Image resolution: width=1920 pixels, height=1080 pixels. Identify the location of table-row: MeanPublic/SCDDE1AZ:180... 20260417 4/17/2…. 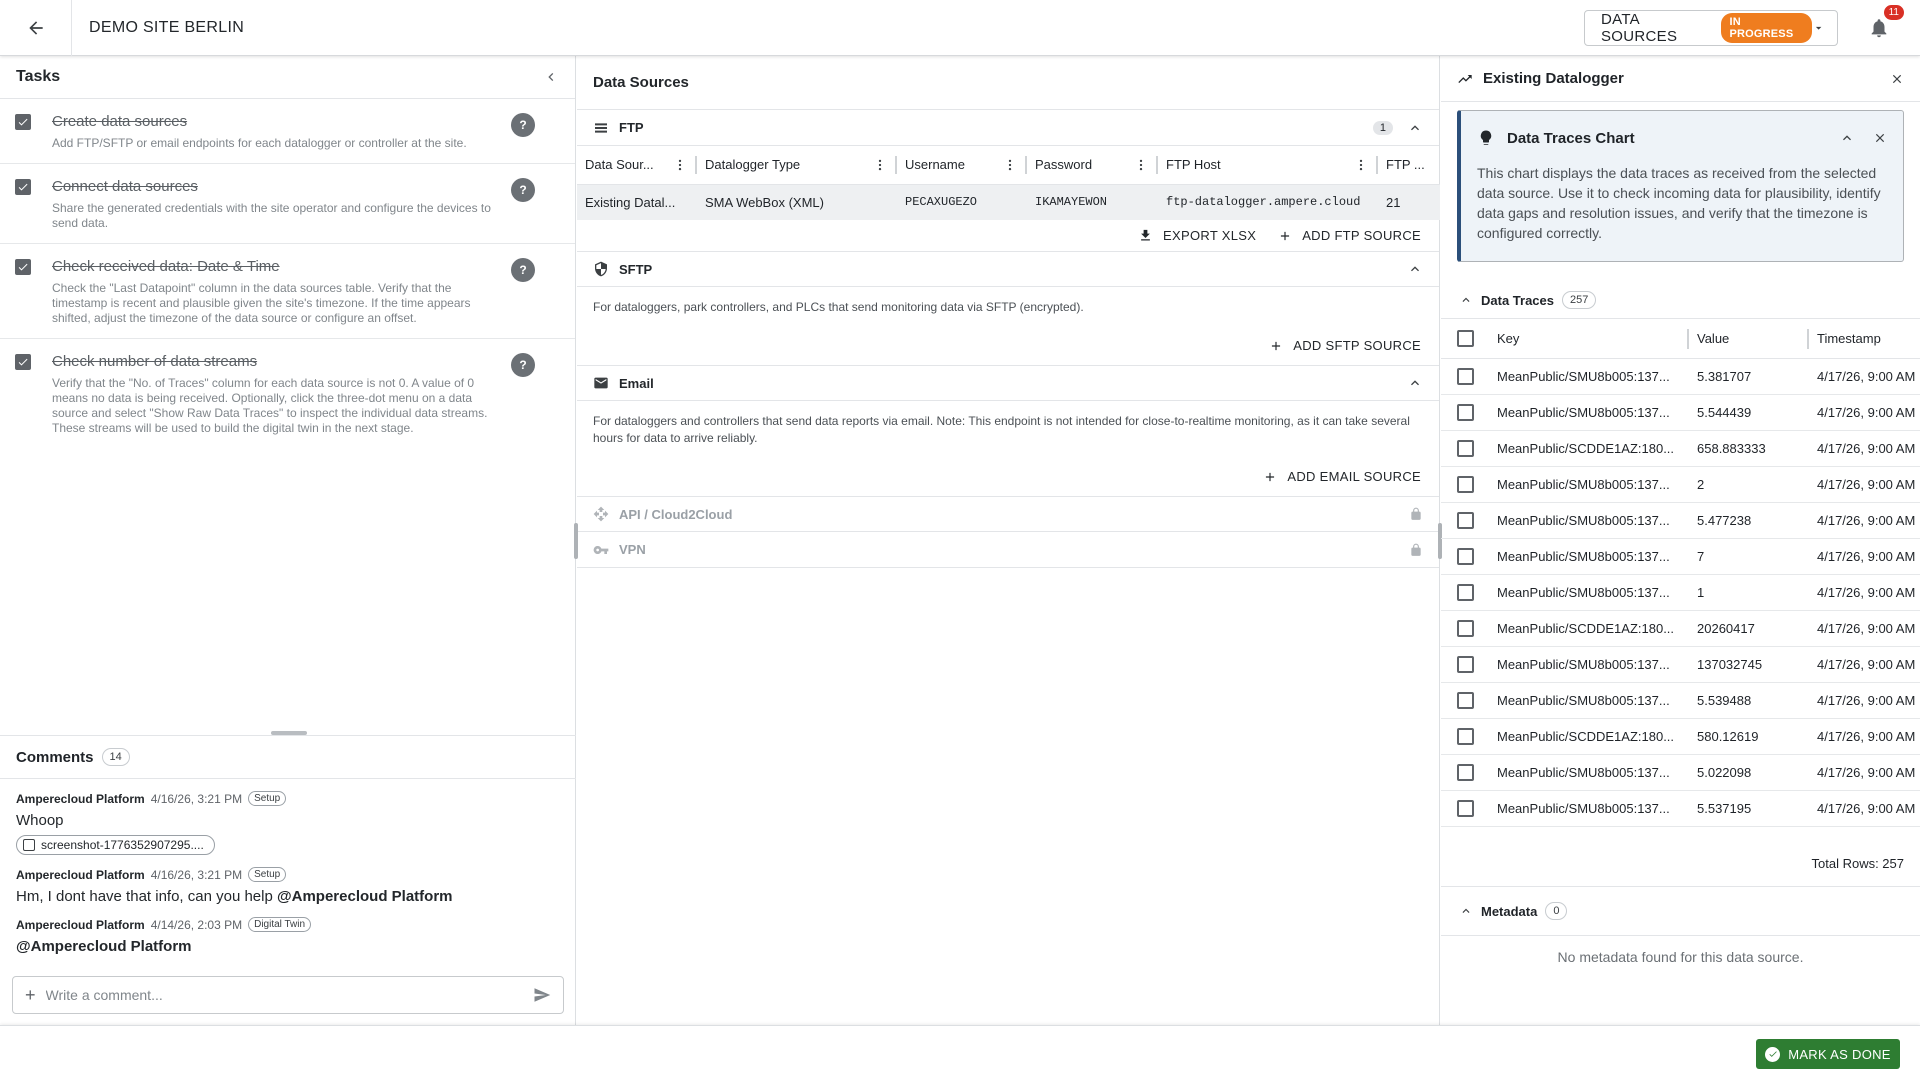
(1680, 628).